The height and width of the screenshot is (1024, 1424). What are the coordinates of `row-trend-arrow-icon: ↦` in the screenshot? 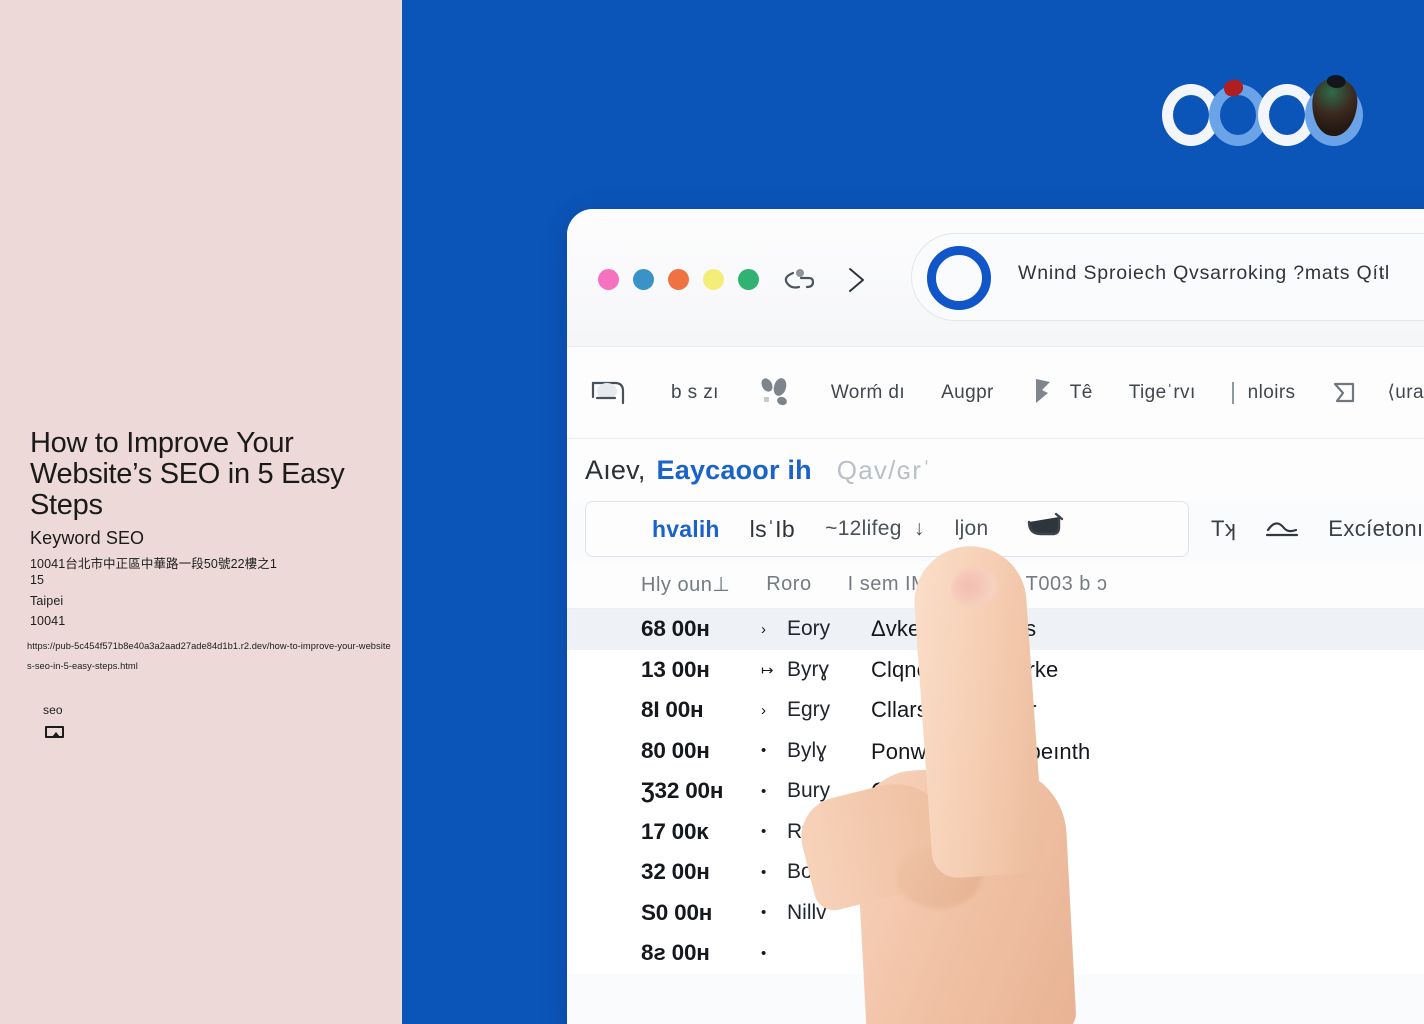 It's located at (767, 670).